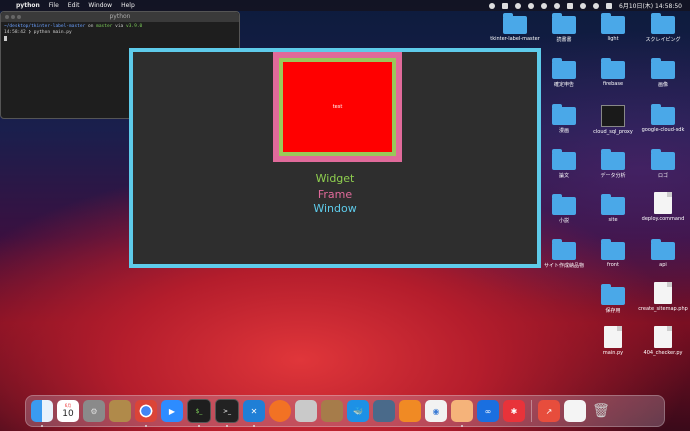 The image size is (690, 431). Describe the element at coordinates (514, 411) in the screenshot. I see `clock-app-icon: ✱` at that location.